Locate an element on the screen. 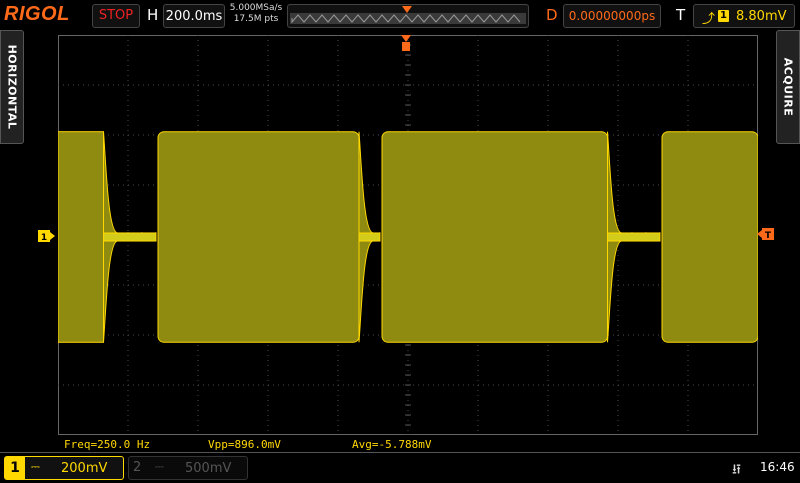  trigger-label: T is located at coordinates (681, 15).